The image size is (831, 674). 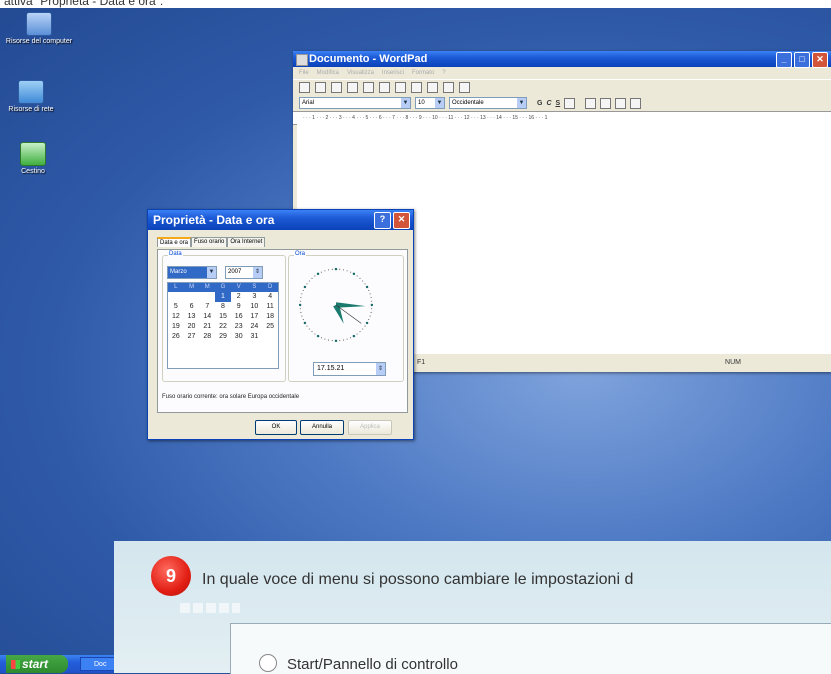 What do you see at coordinates (210, 608) in the screenshot?
I see `decorative-tiles` at bounding box center [210, 608].